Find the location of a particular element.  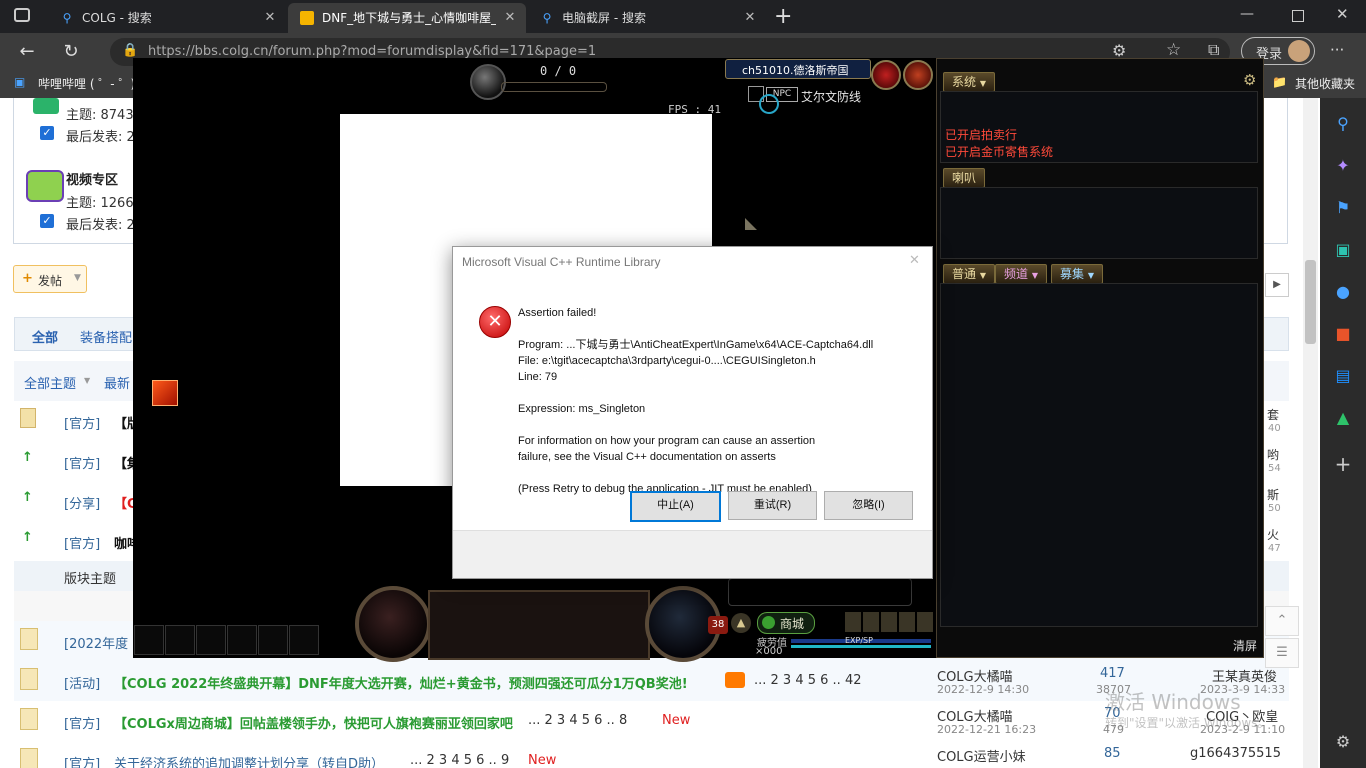

filter-latest: 最新 is located at coordinates (117, 382).